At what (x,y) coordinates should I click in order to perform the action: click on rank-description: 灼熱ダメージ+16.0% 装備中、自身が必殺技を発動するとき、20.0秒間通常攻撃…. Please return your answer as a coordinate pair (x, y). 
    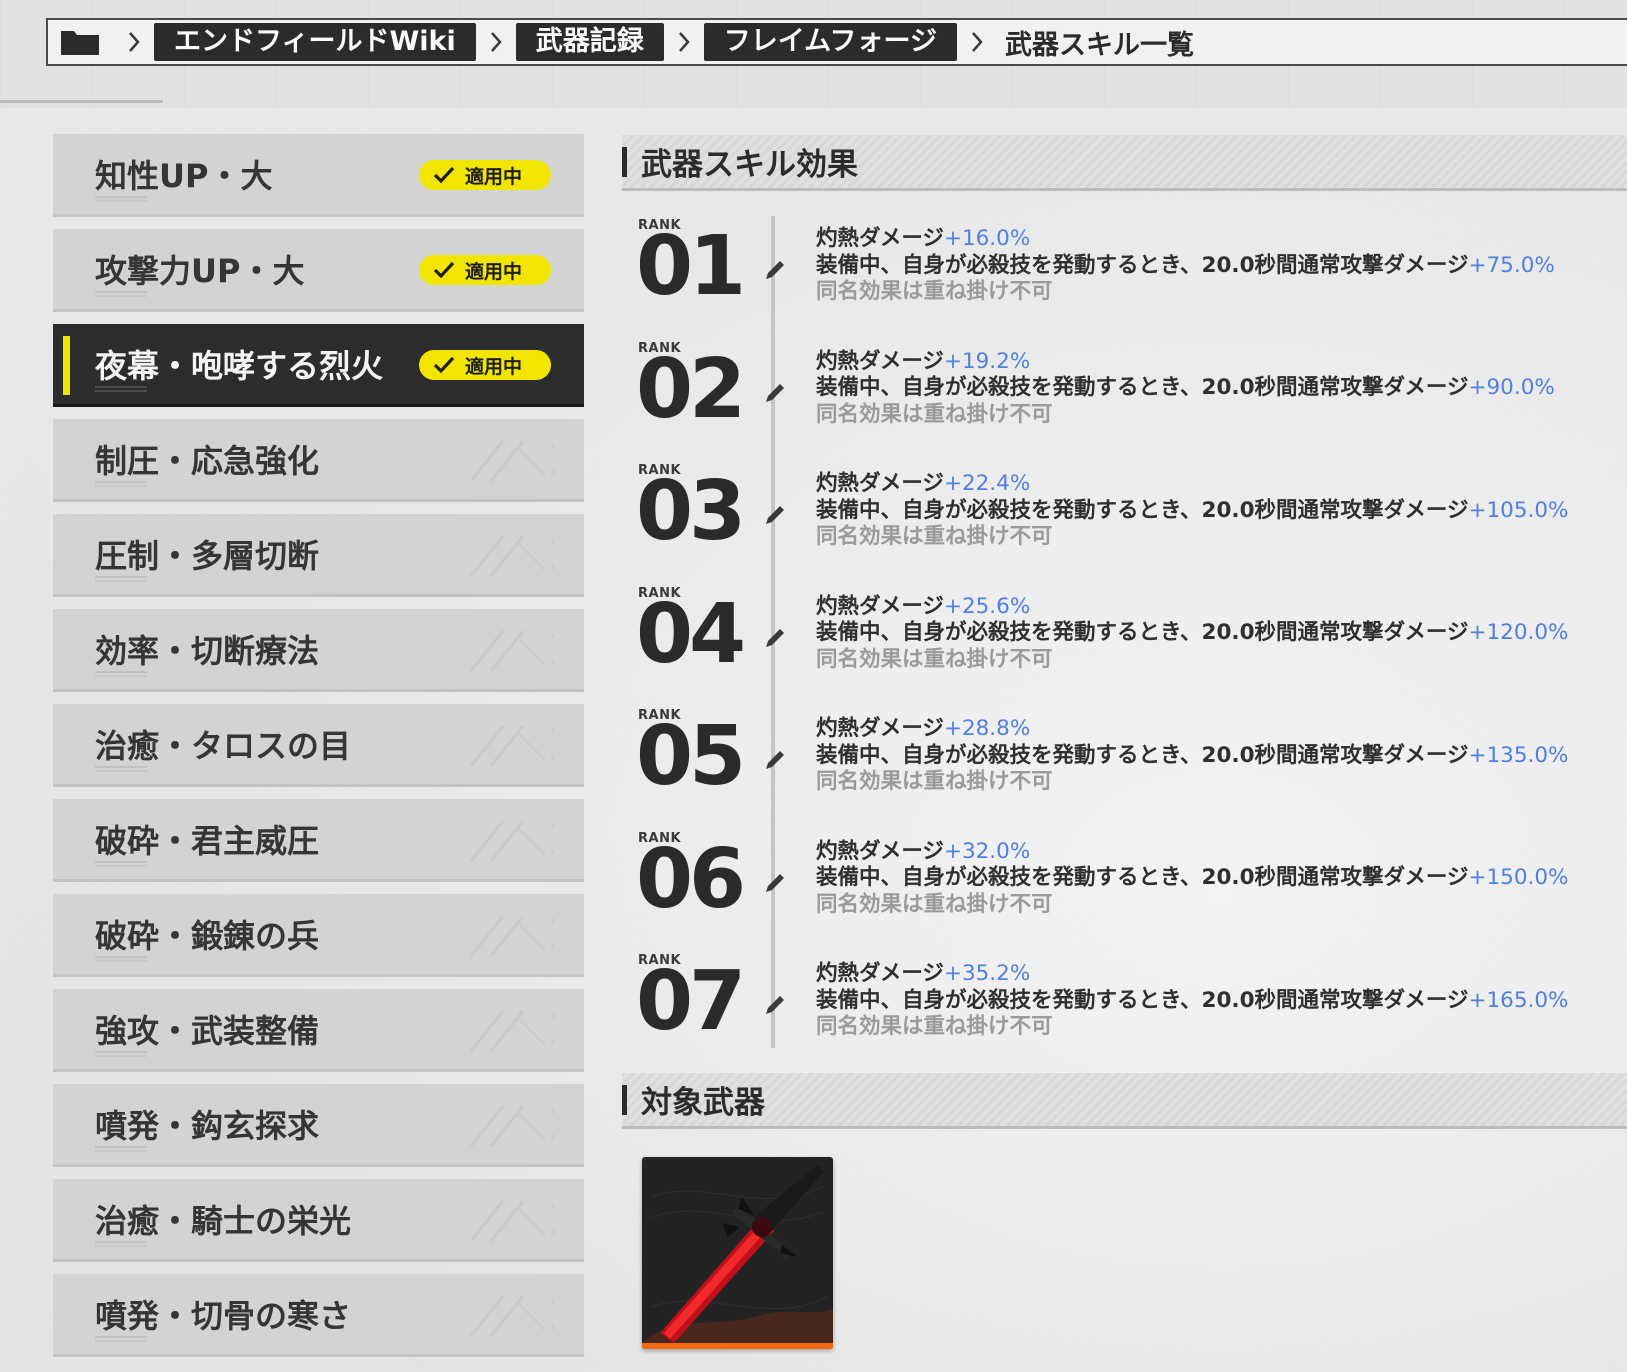
    Looking at the image, I should click on (1185, 266).